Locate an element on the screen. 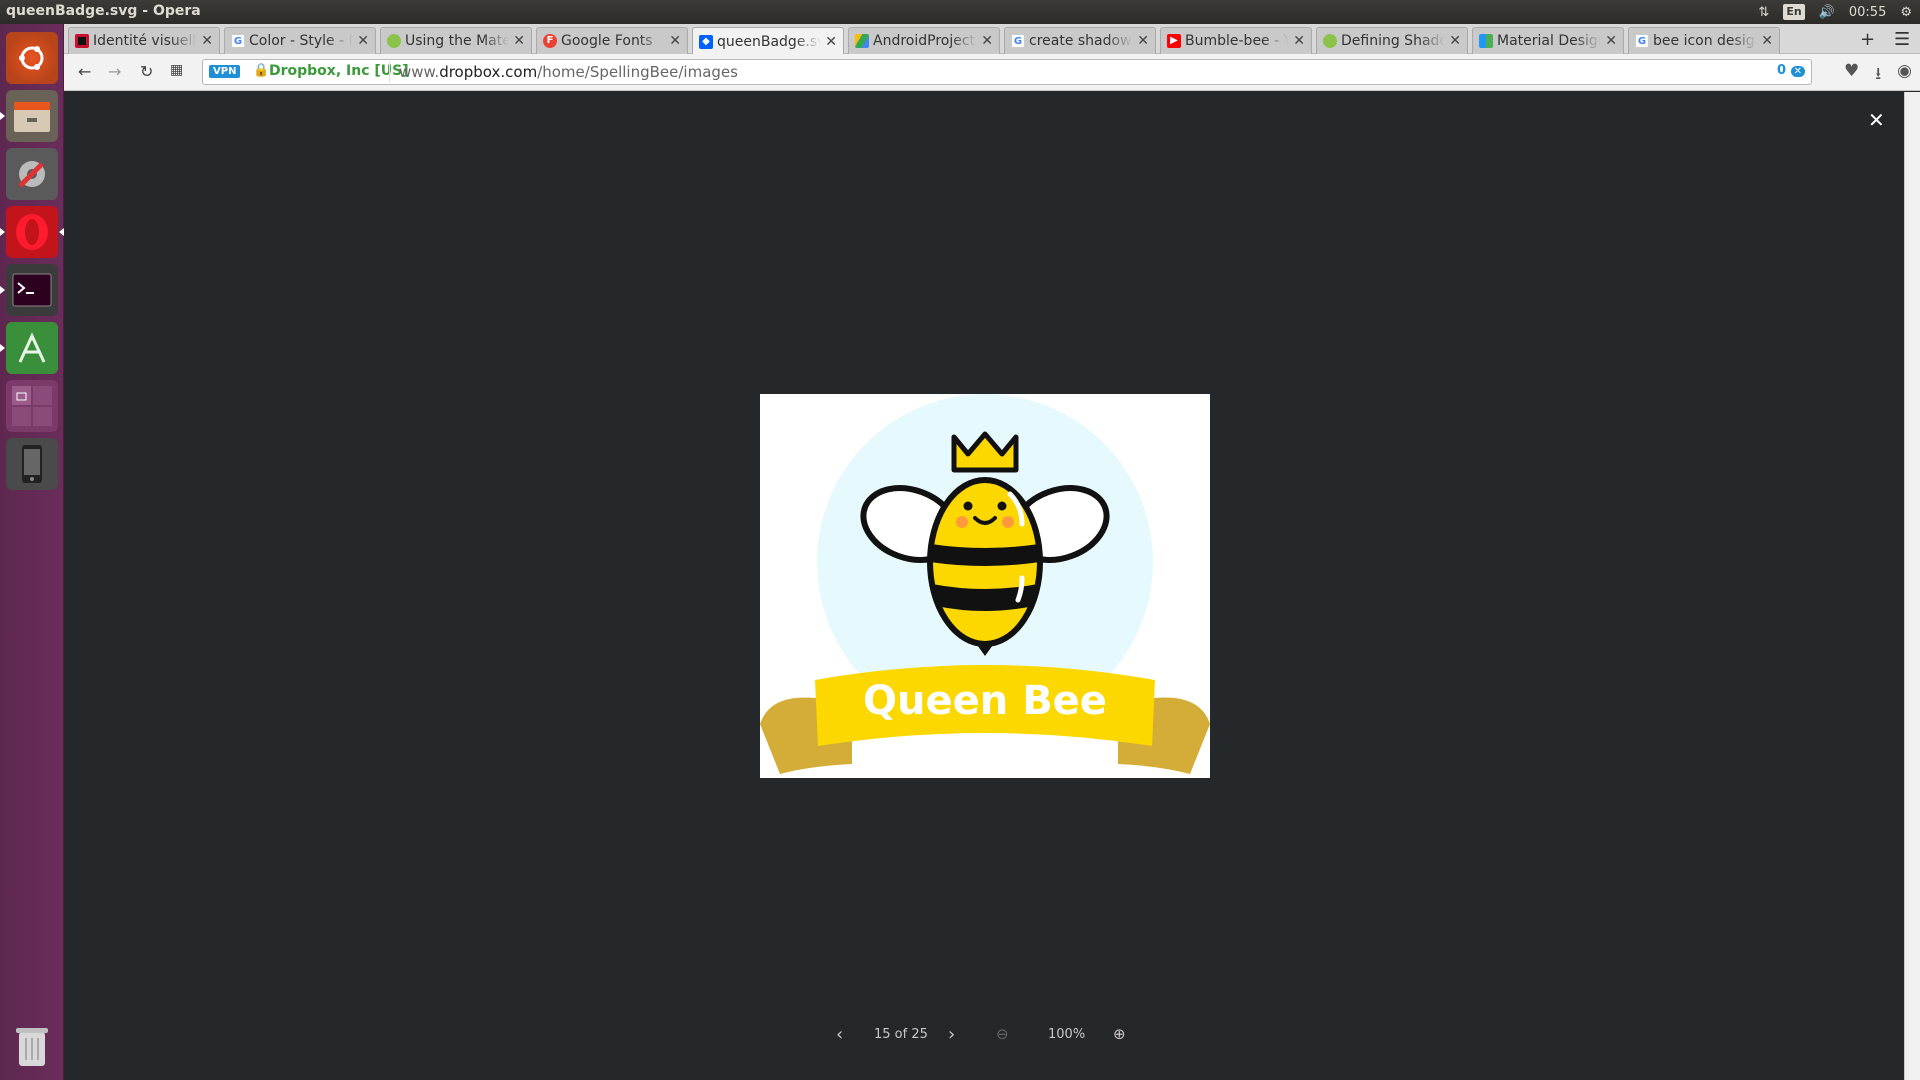  tab-label: AndroidProject is located at coordinates (924, 41).